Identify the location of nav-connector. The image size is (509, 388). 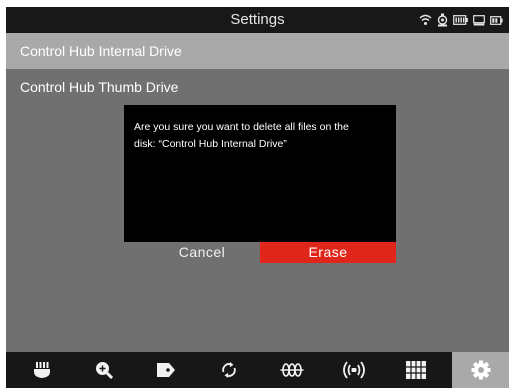
(41, 370).